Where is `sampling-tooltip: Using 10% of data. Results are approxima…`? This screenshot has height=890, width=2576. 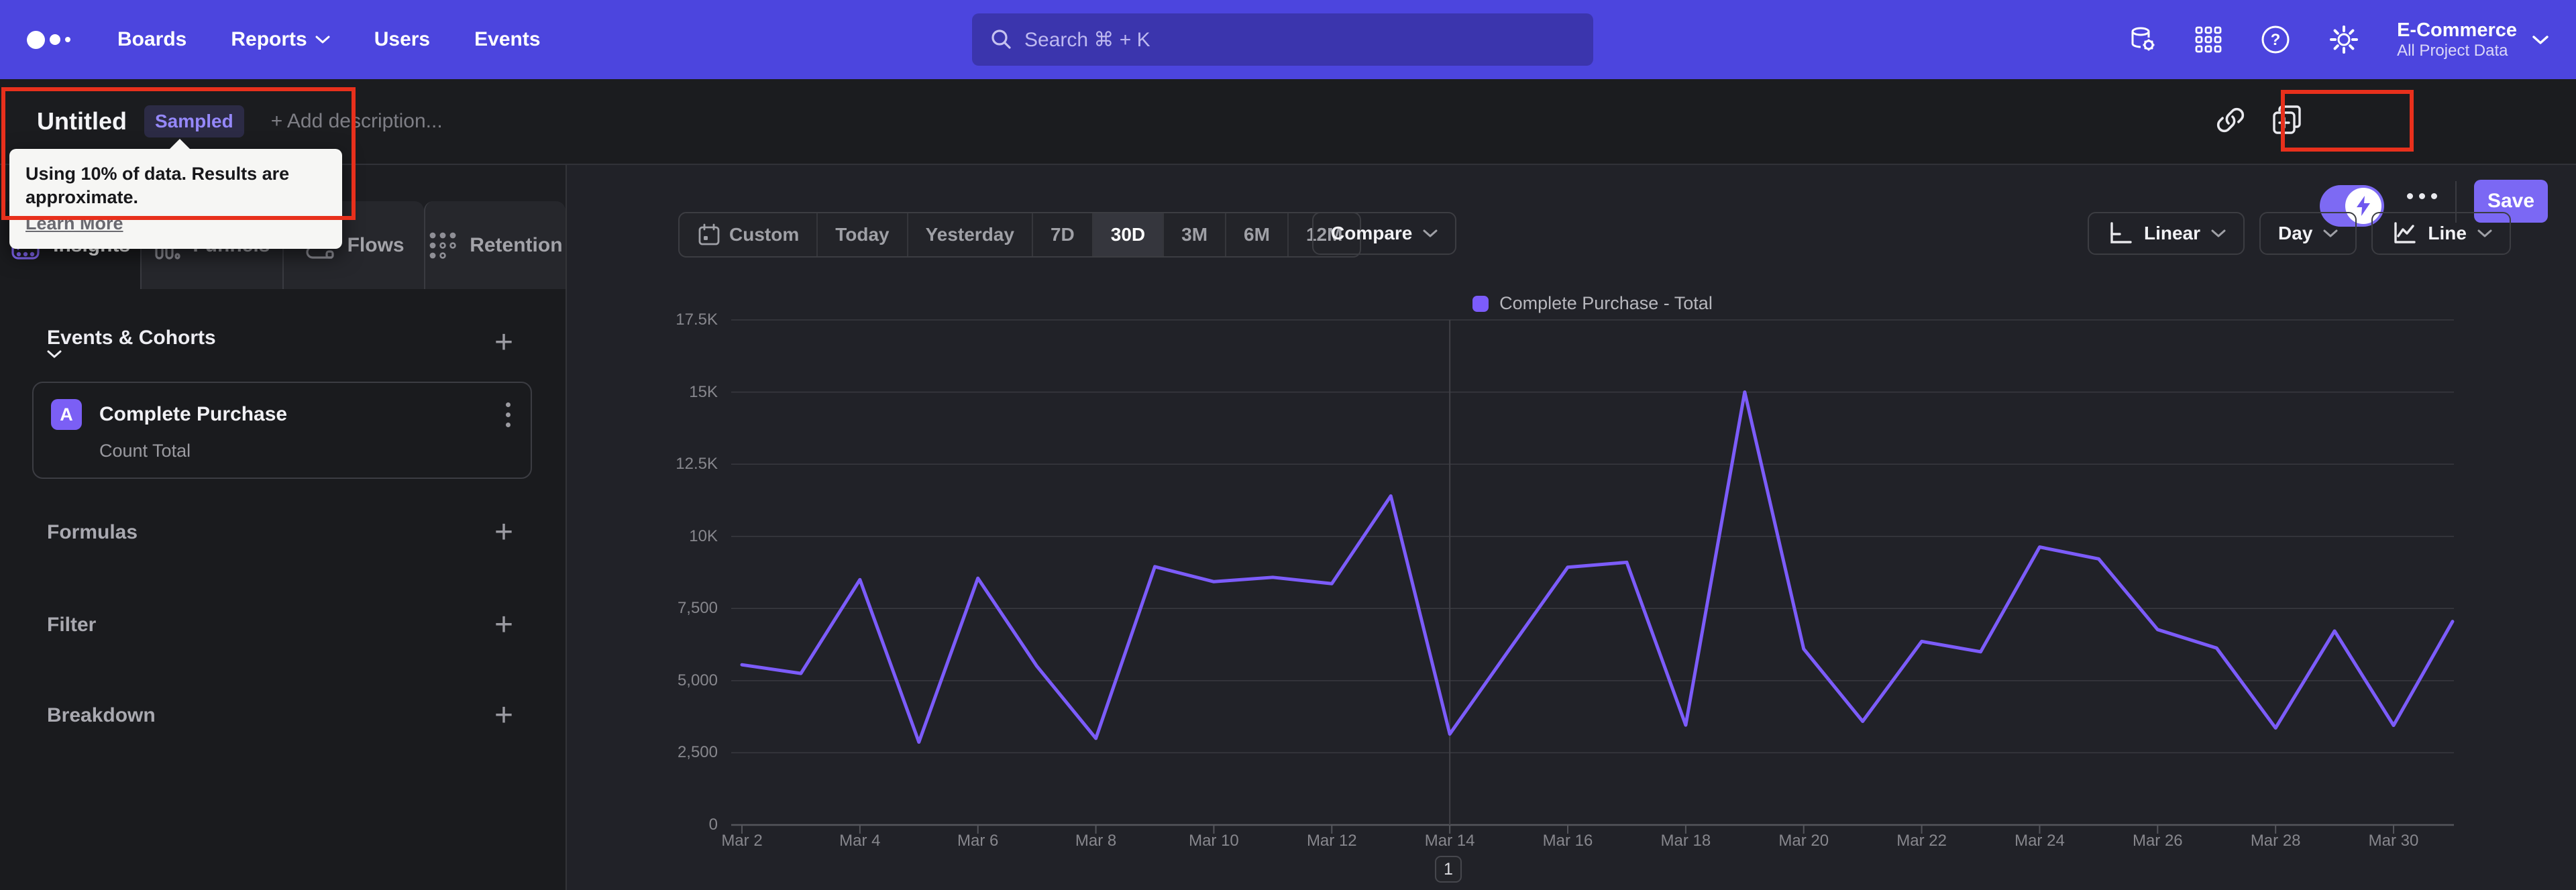 sampling-tooltip: Using 10% of data. Results are approxima… is located at coordinates (175, 193).